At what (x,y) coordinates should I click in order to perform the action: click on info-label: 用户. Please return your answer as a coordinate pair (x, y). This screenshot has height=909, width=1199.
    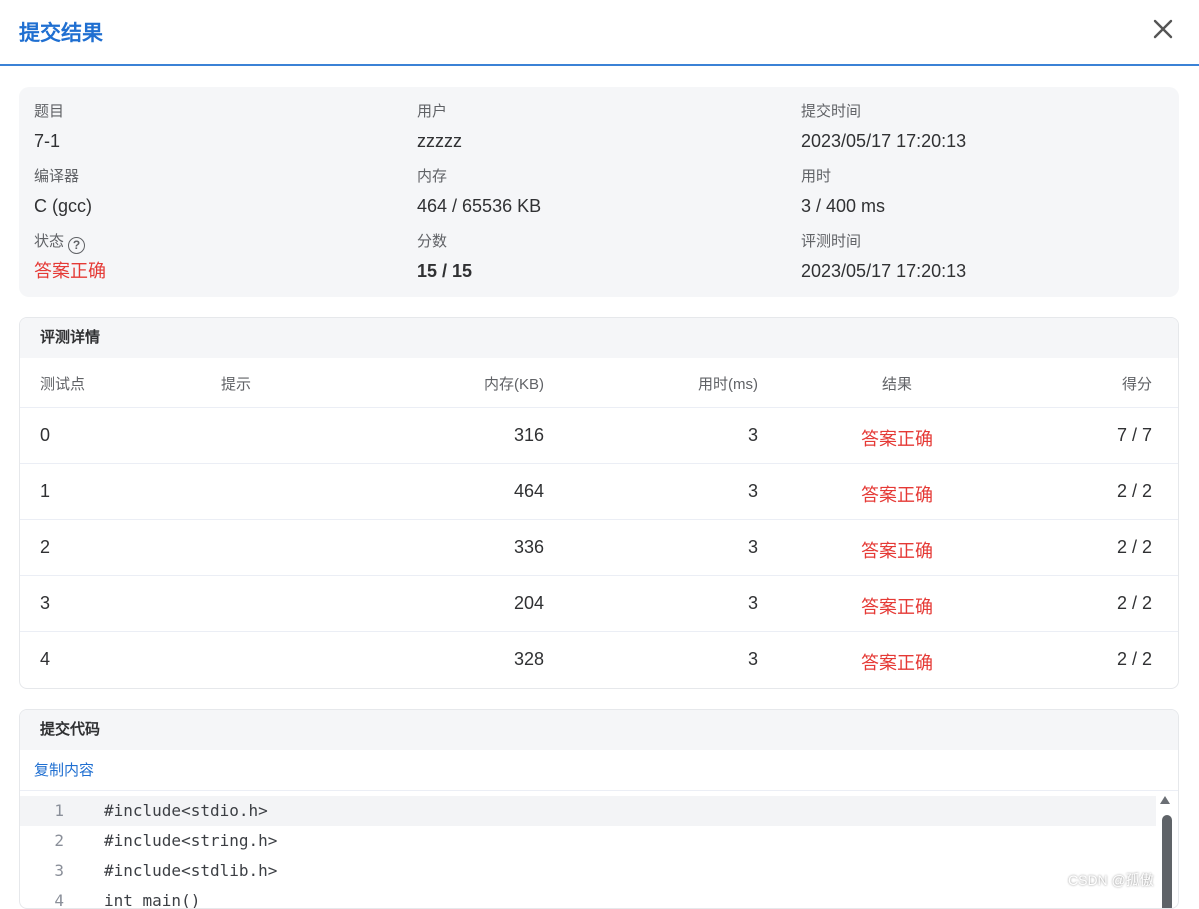
    Looking at the image, I should click on (432, 111).